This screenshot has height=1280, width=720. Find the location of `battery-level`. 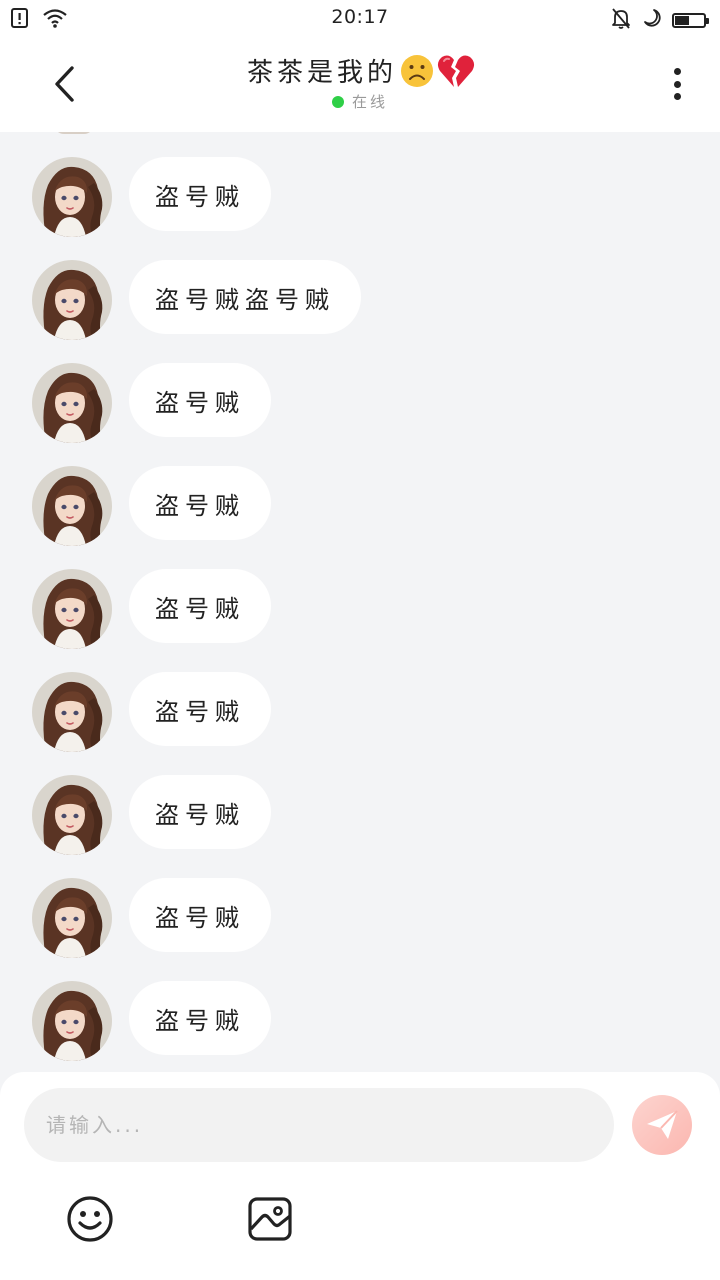

battery-level is located at coordinates (682, 20).